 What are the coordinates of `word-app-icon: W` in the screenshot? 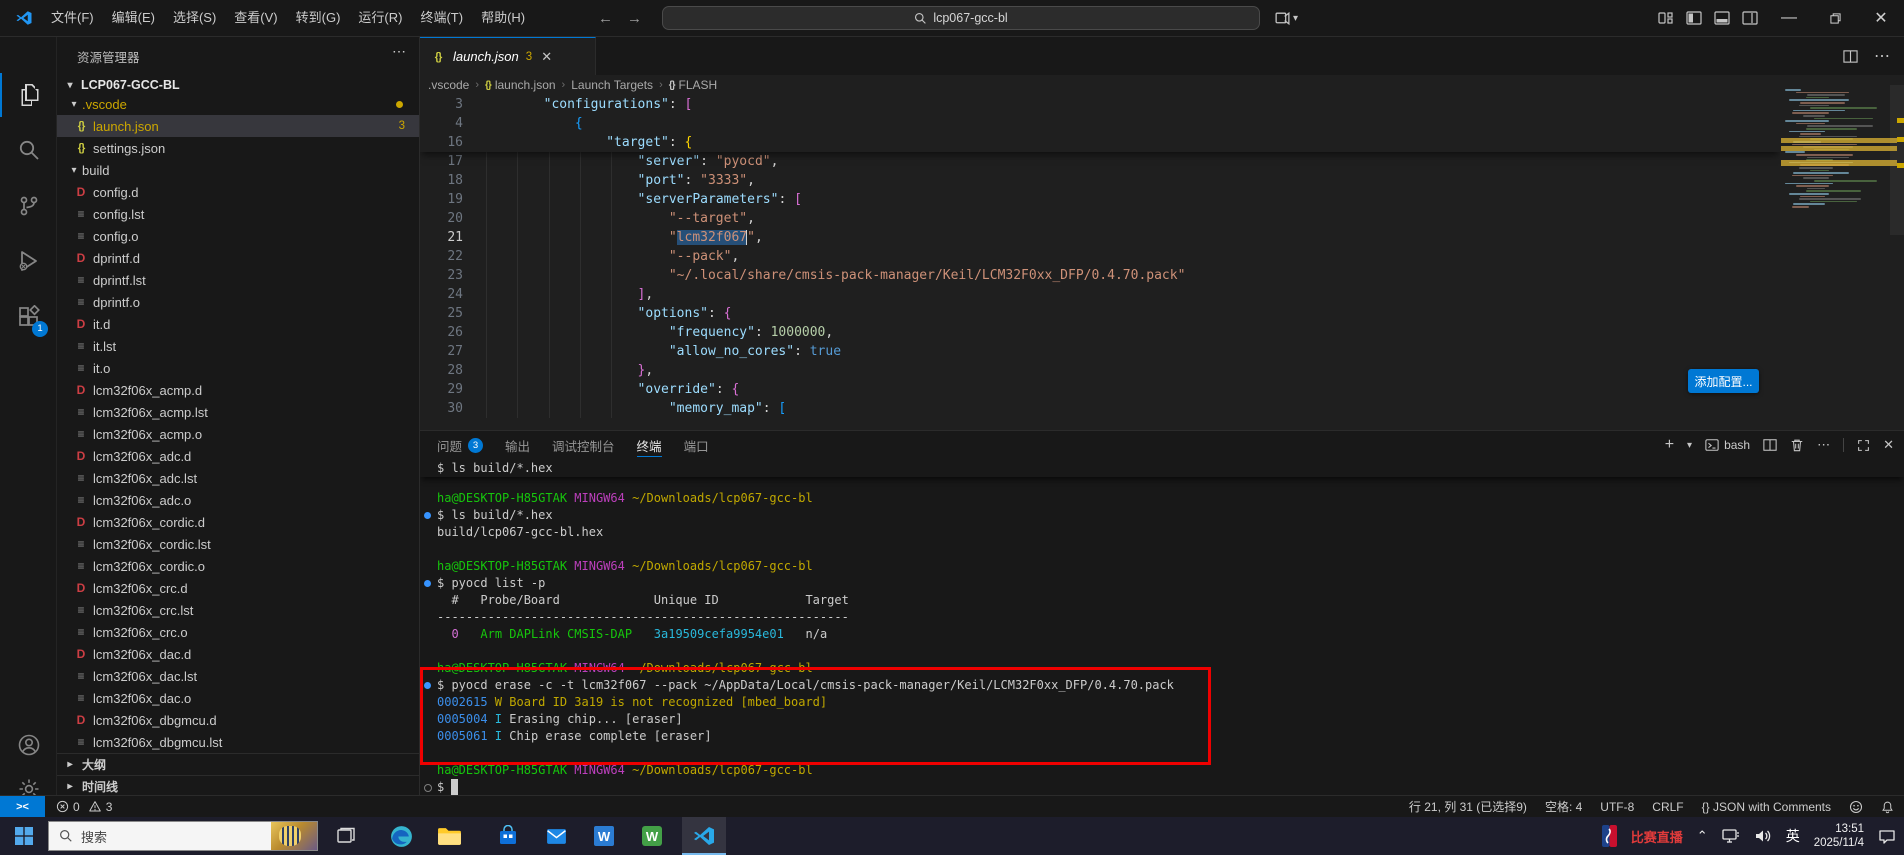 It's located at (604, 836).